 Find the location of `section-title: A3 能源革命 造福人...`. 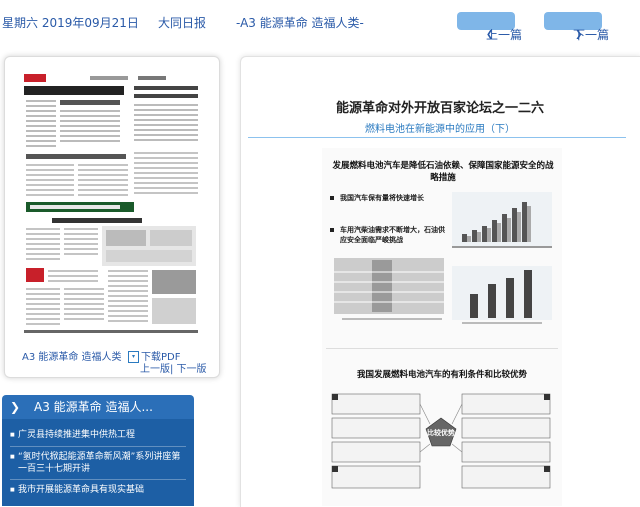

section-title: A3 能源革命 造福人... is located at coordinates (93, 407).